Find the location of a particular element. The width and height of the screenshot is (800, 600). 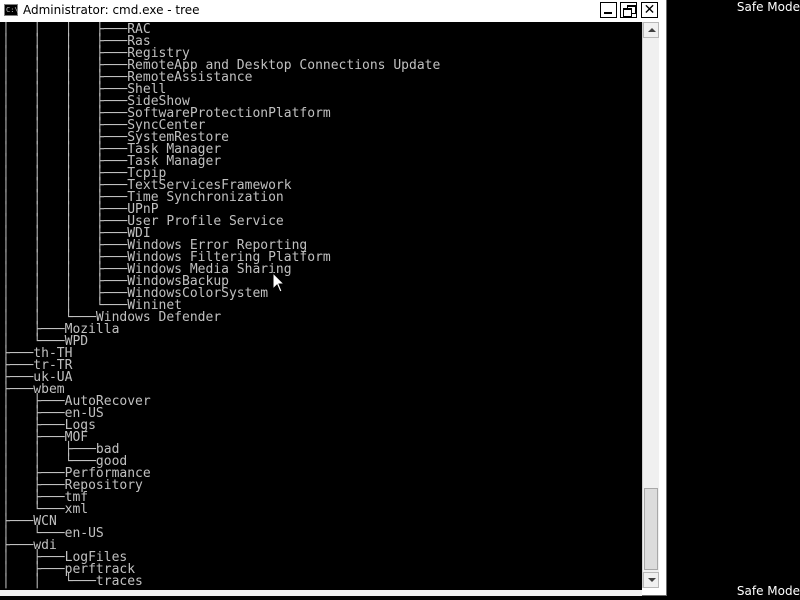

safe-mode-label-bottom: Safe Mode is located at coordinates (768, 591).